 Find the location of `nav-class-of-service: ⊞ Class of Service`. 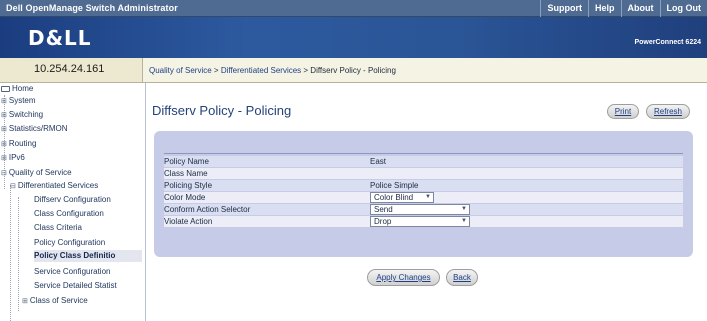

nav-class-of-service: ⊞ Class of Service is located at coordinates (55, 301).